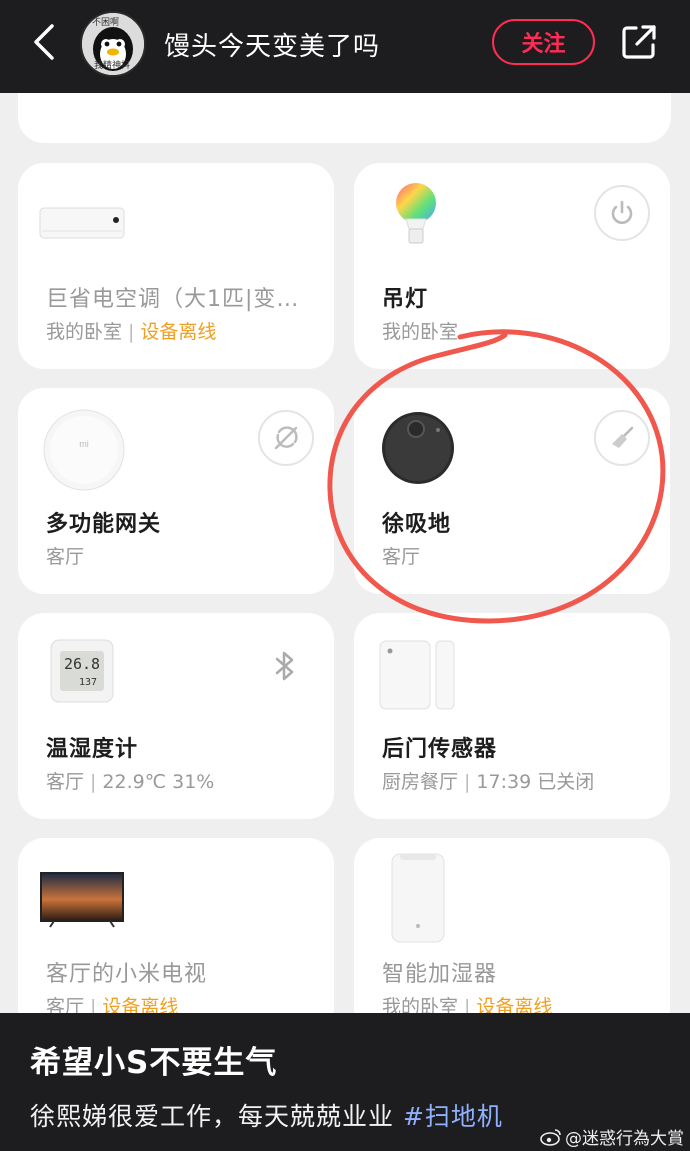 This screenshot has width=690, height=1151. I want to click on share-icon, so click(639, 42).